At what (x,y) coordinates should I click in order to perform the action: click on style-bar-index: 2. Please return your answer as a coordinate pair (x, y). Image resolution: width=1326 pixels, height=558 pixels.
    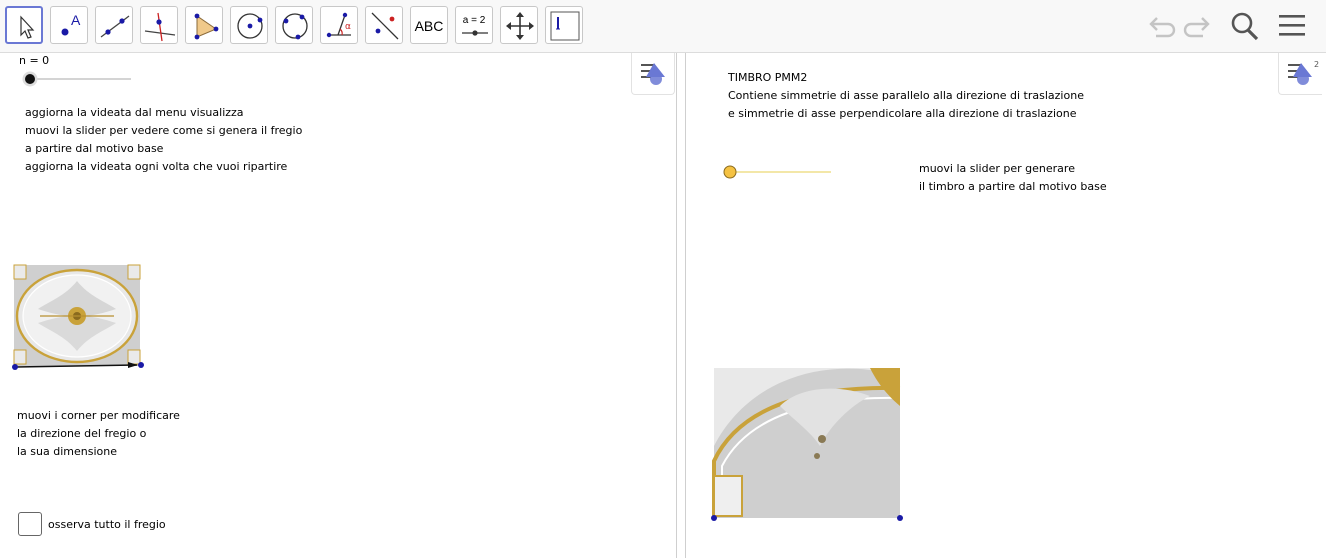
    Looking at the image, I should click on (1317, 64).